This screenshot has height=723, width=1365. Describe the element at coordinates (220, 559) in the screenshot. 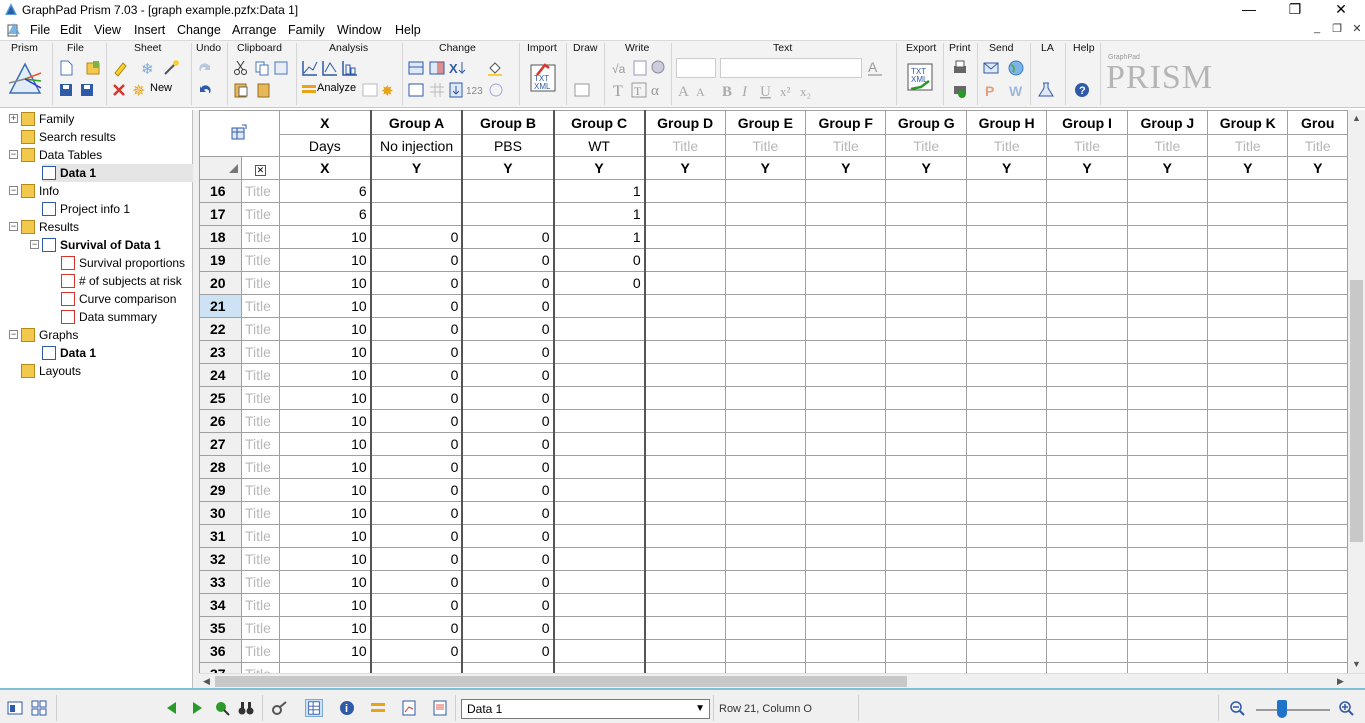

I see `row-number: 32` at that location.